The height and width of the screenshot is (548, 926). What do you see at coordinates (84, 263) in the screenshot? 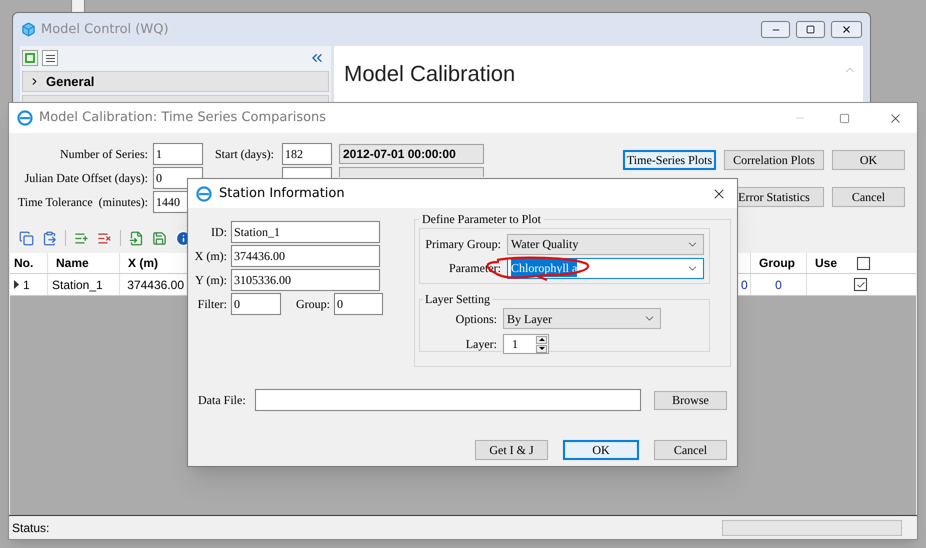
I see `column-header: Name` at bounding box center [84, 263].